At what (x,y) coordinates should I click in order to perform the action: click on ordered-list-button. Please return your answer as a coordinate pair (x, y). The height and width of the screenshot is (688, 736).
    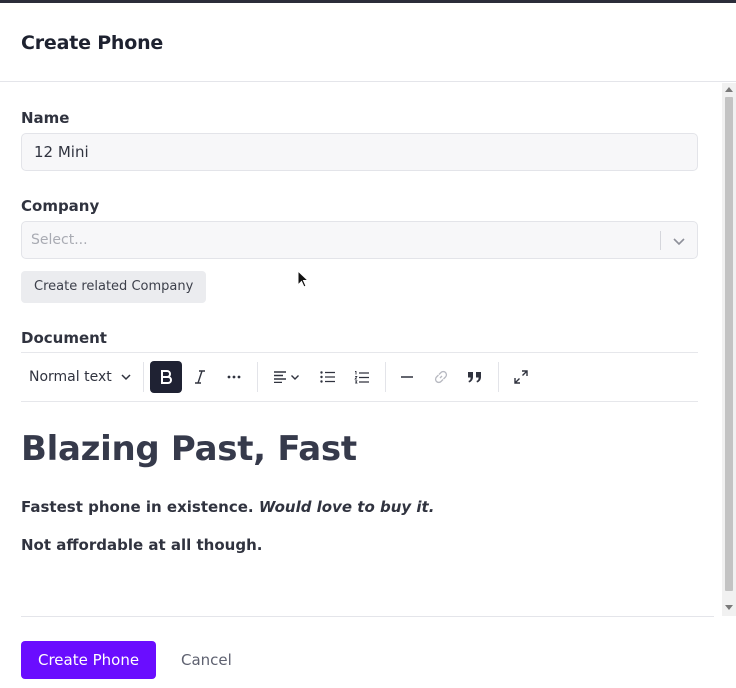
    Looking at the image, I should click on (362, 377).